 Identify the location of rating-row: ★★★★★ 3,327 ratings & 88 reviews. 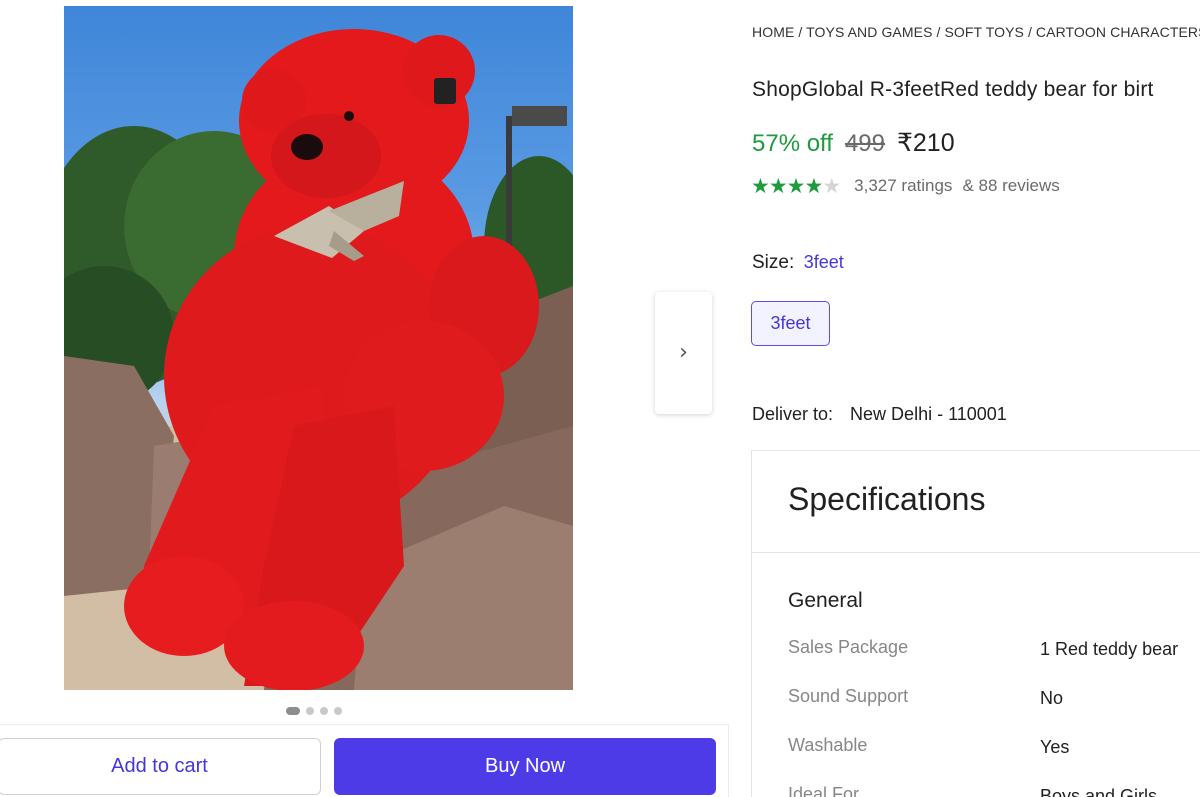
(905, 186).